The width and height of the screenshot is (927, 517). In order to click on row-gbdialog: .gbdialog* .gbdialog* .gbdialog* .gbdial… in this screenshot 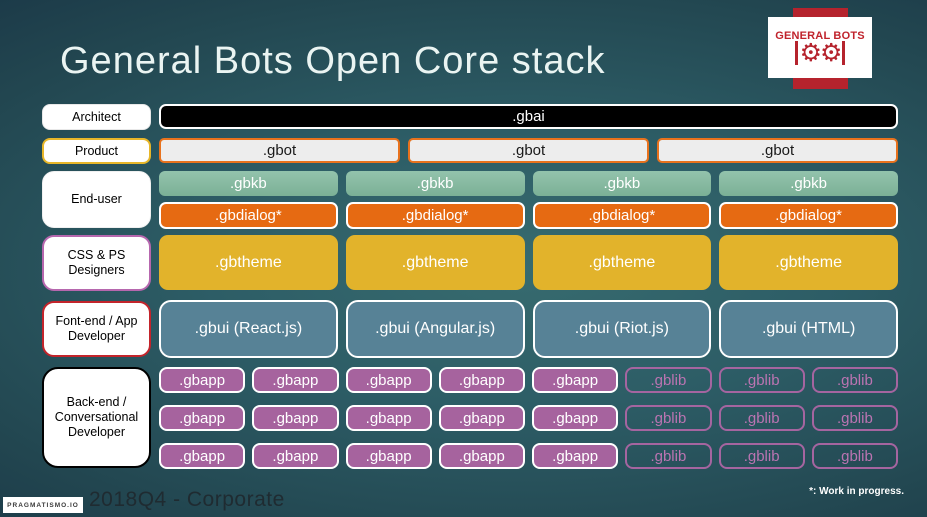, I will do `click(528, 215)`.